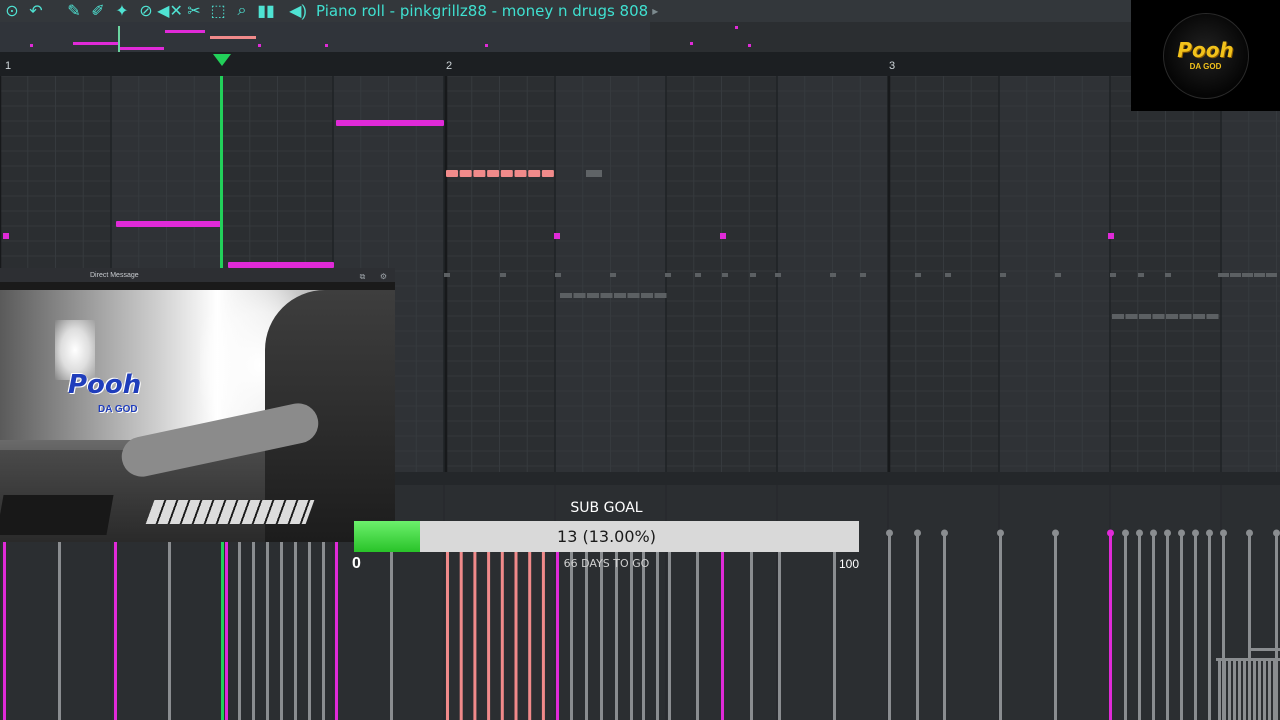 The image size is (1280, 720). I want to click on select-icon: ⬚, so click(218, 11).